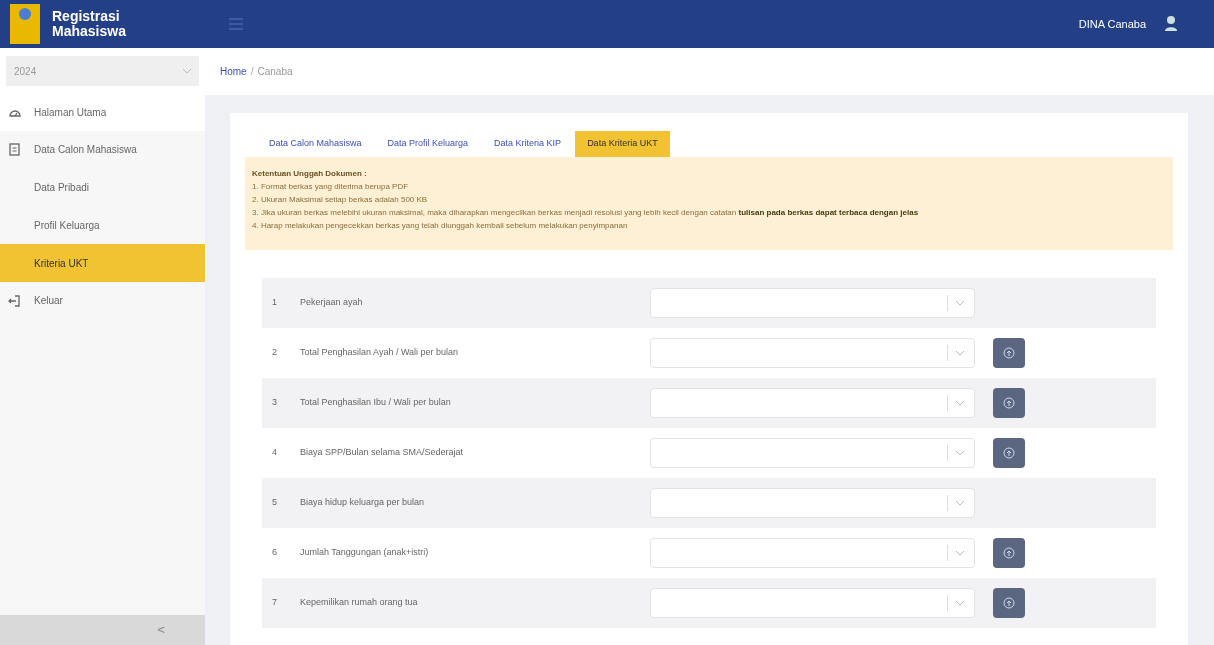 The height and width of the screenshot is (645, 1214). What do you see at coordinates (102, 112) in the screenshot?
I see `sidebar-item: Halaman Utama` at bounding box center [102, 112].